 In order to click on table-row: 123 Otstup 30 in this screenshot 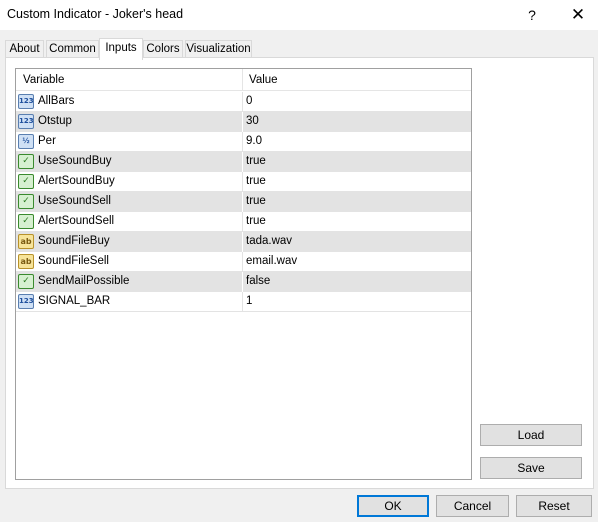, I will do `click(243, 122)`.